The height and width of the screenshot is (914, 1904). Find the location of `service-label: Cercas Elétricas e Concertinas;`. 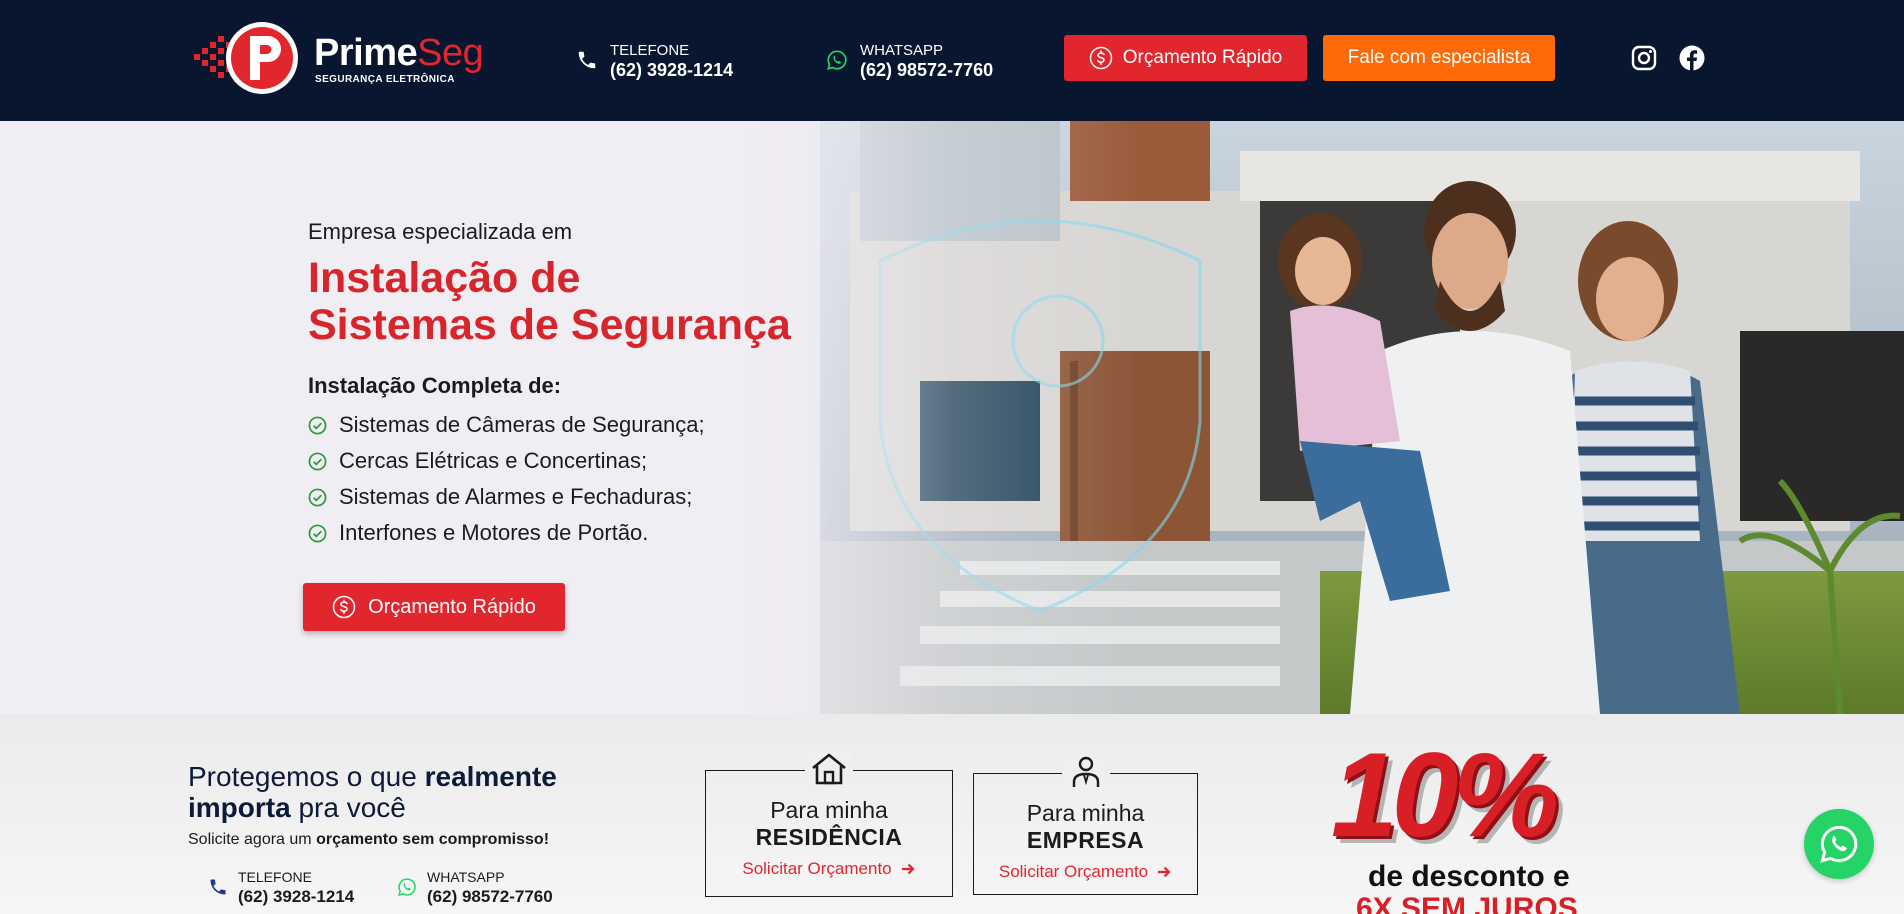

service-label: Cercas Elétricas e Concertinas; is located at coordinates (493, 460).